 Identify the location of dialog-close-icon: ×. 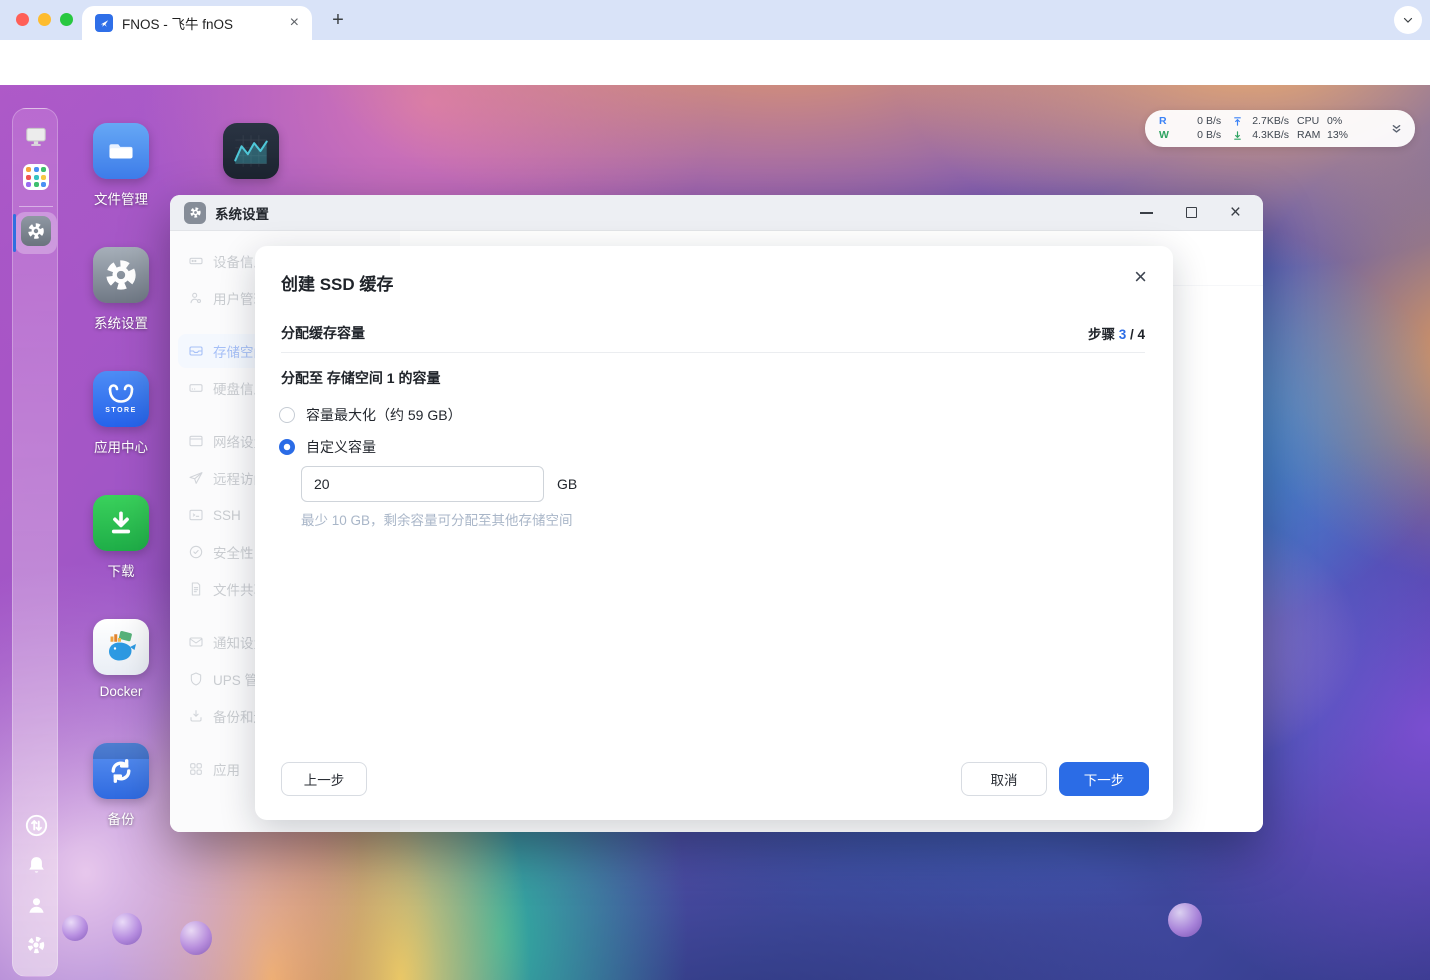
(1140, 277).